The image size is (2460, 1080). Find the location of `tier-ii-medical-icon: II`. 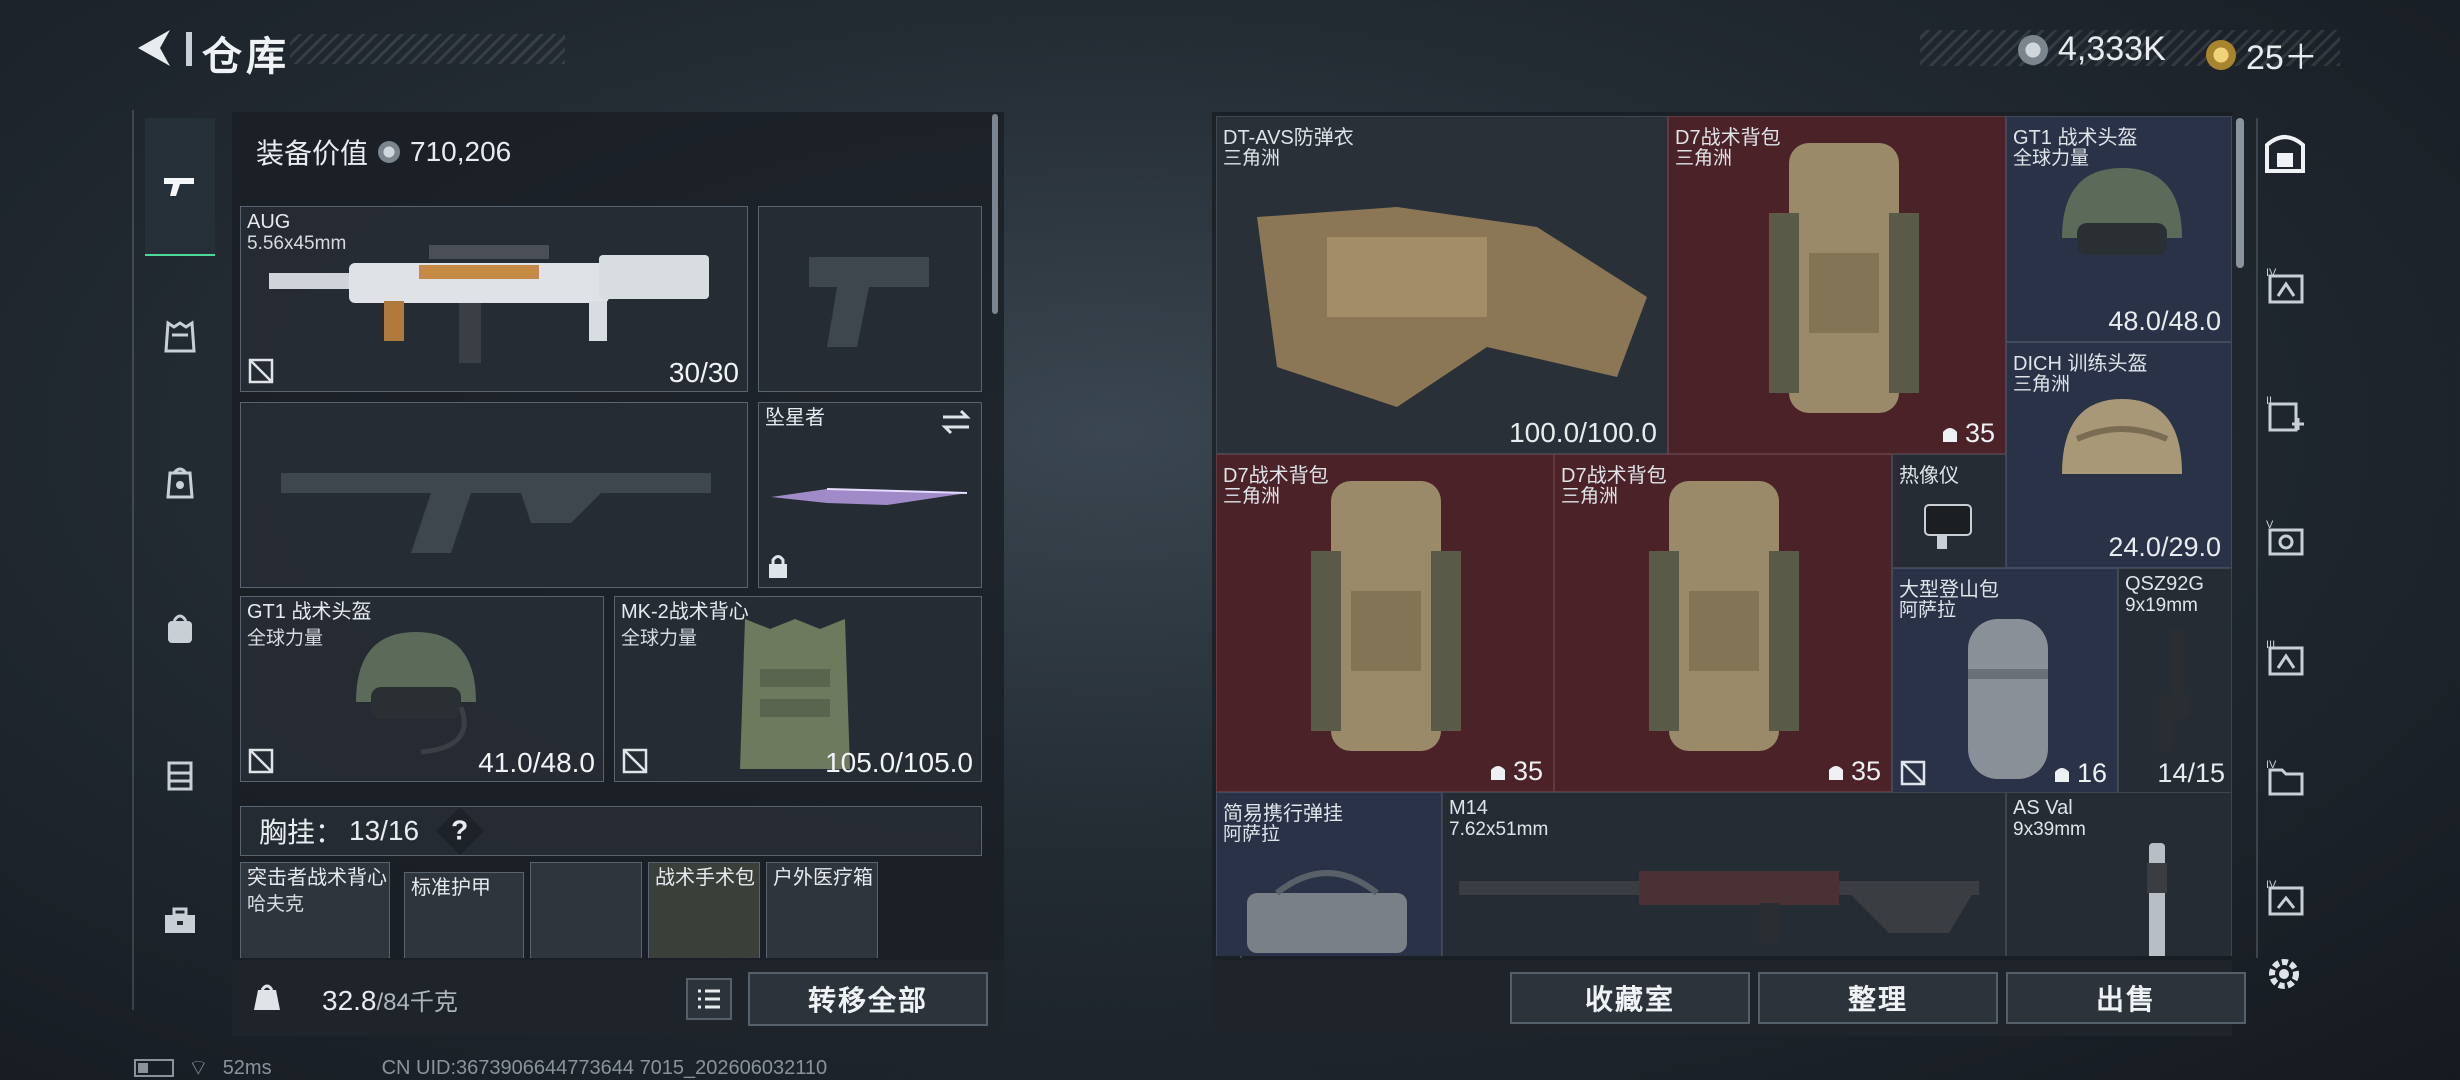

tier-ii-medical-icon: II is located at coordinates (2285, 413).